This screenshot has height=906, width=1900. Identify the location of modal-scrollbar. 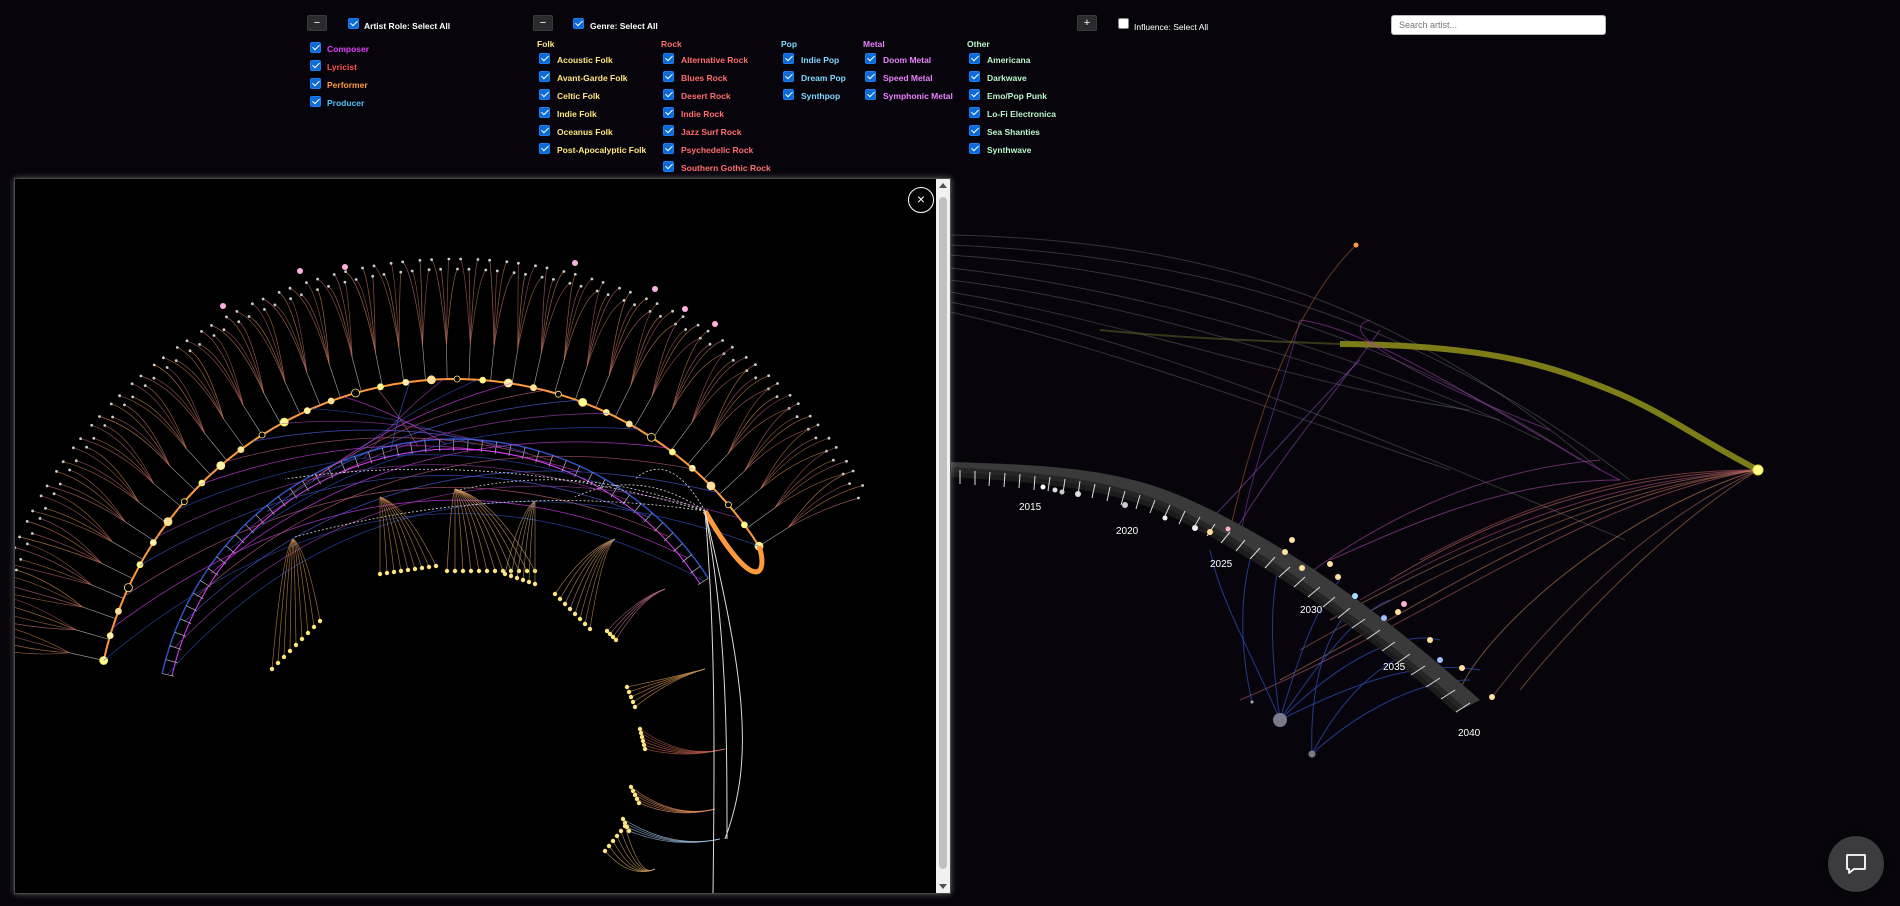
(943, 536).